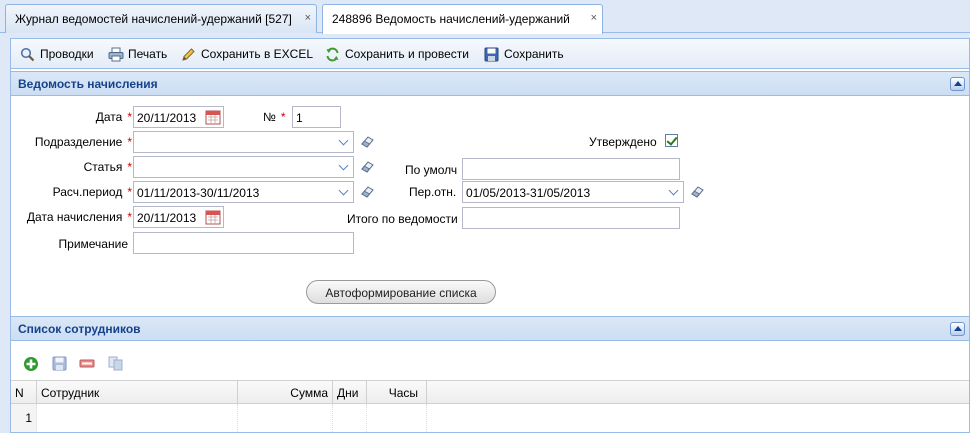  I want to click on form-section-title: Ведомость начисления, so click(88, 84).